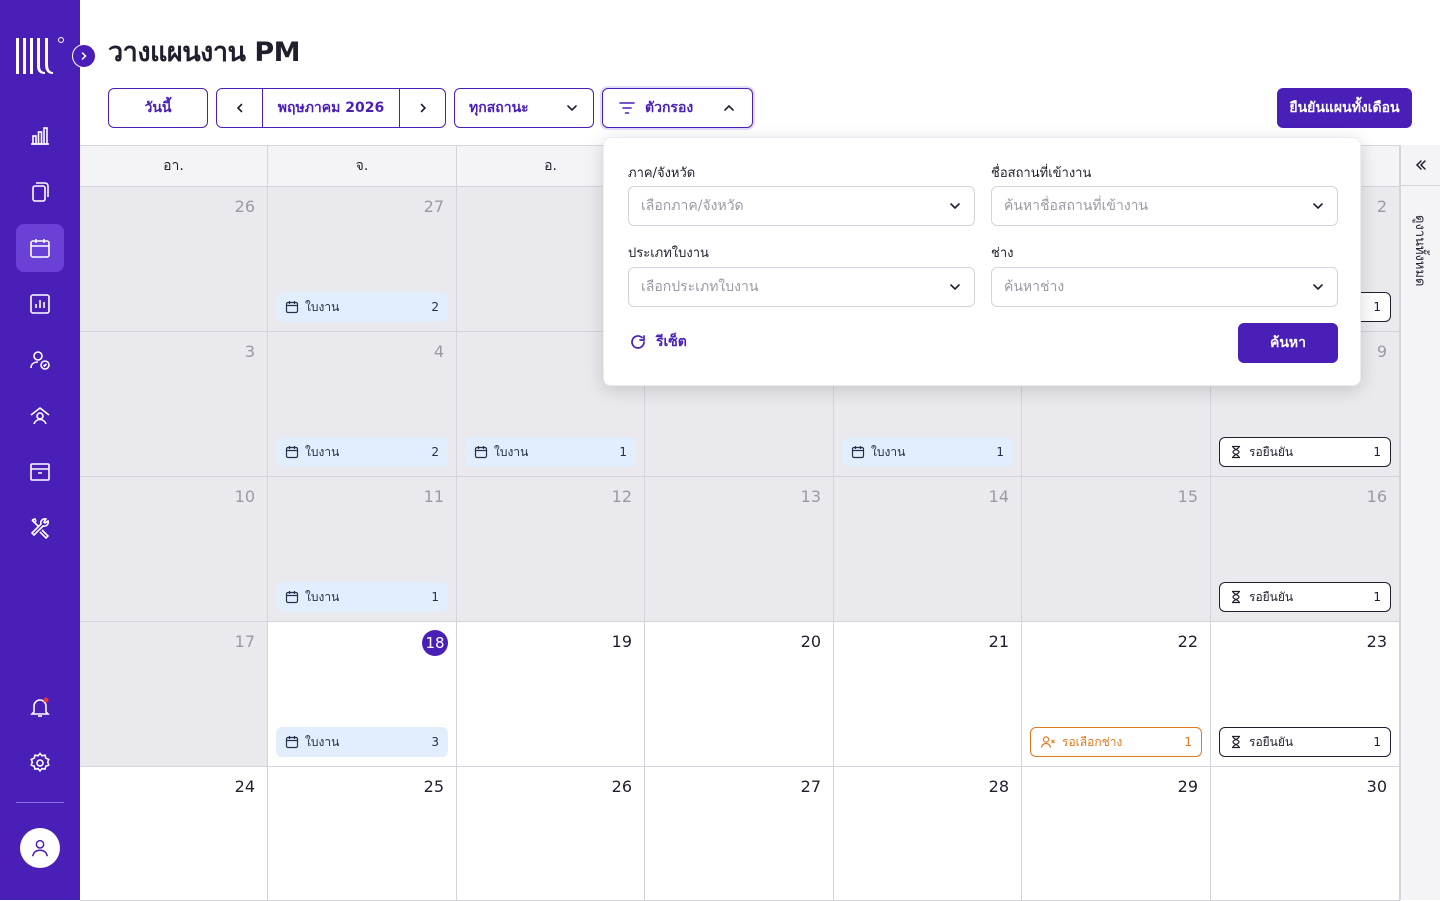 This screenshot has height=901, width=1440. I want to click on user-cross-icon, so click(1047, 742).